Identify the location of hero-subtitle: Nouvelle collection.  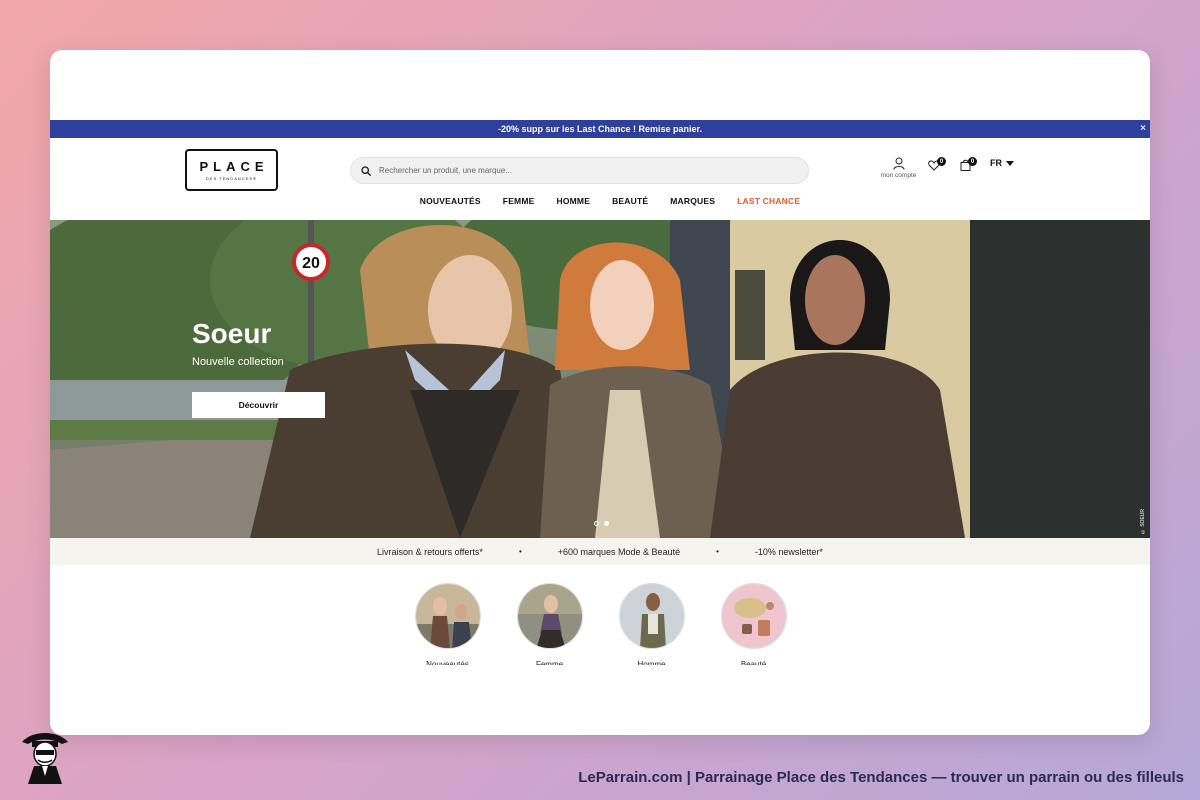
(238, 362).